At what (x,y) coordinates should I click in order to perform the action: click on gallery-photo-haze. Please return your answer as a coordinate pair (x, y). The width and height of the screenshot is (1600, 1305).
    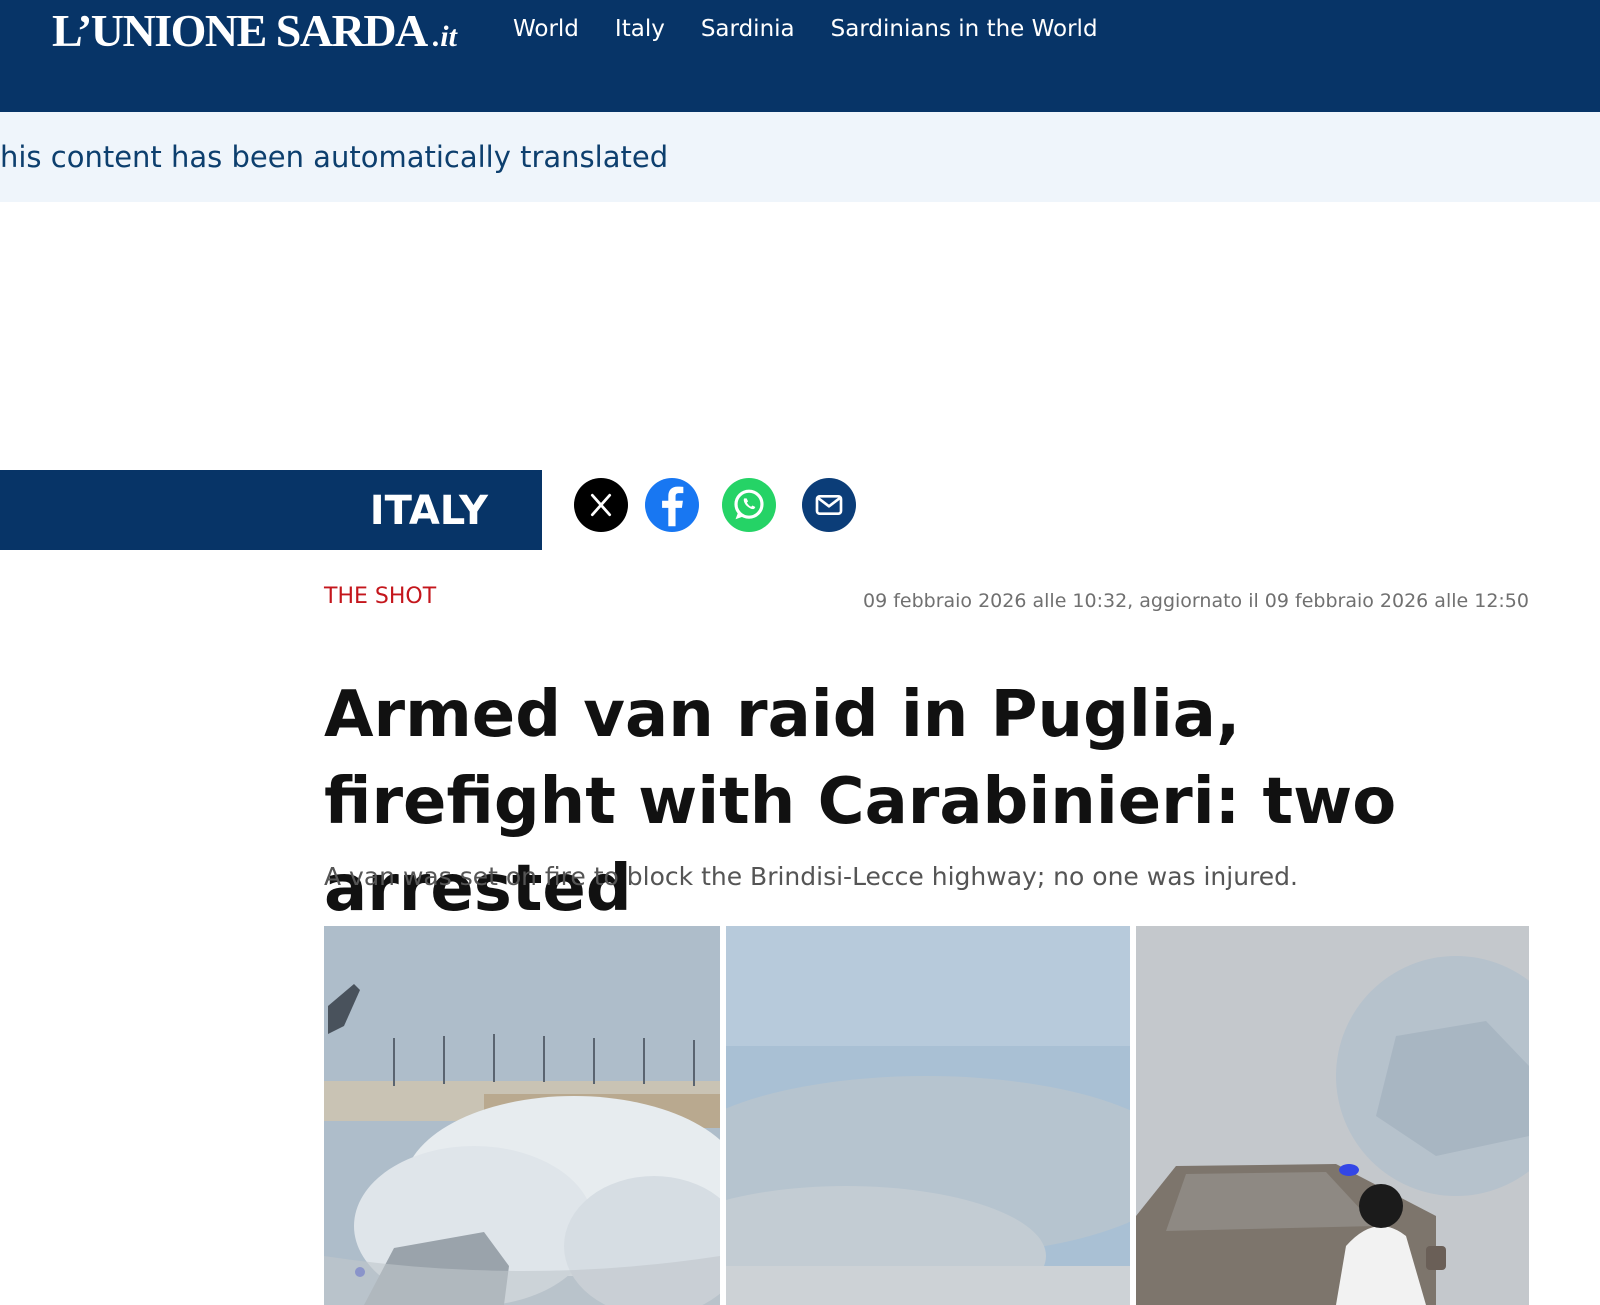
    Looking at the image, I should click on (928, 1115).